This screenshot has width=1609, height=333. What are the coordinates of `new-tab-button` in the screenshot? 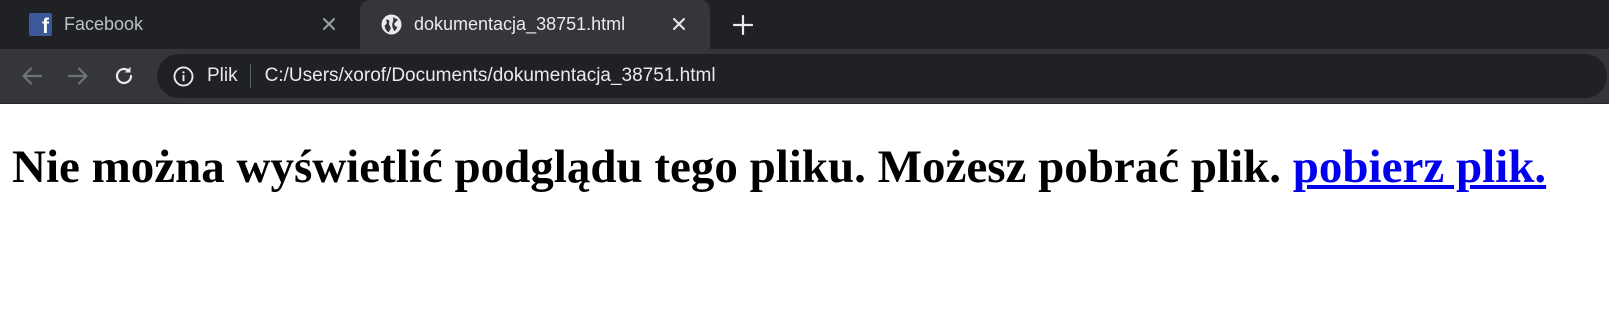 It's located at (743, 24).